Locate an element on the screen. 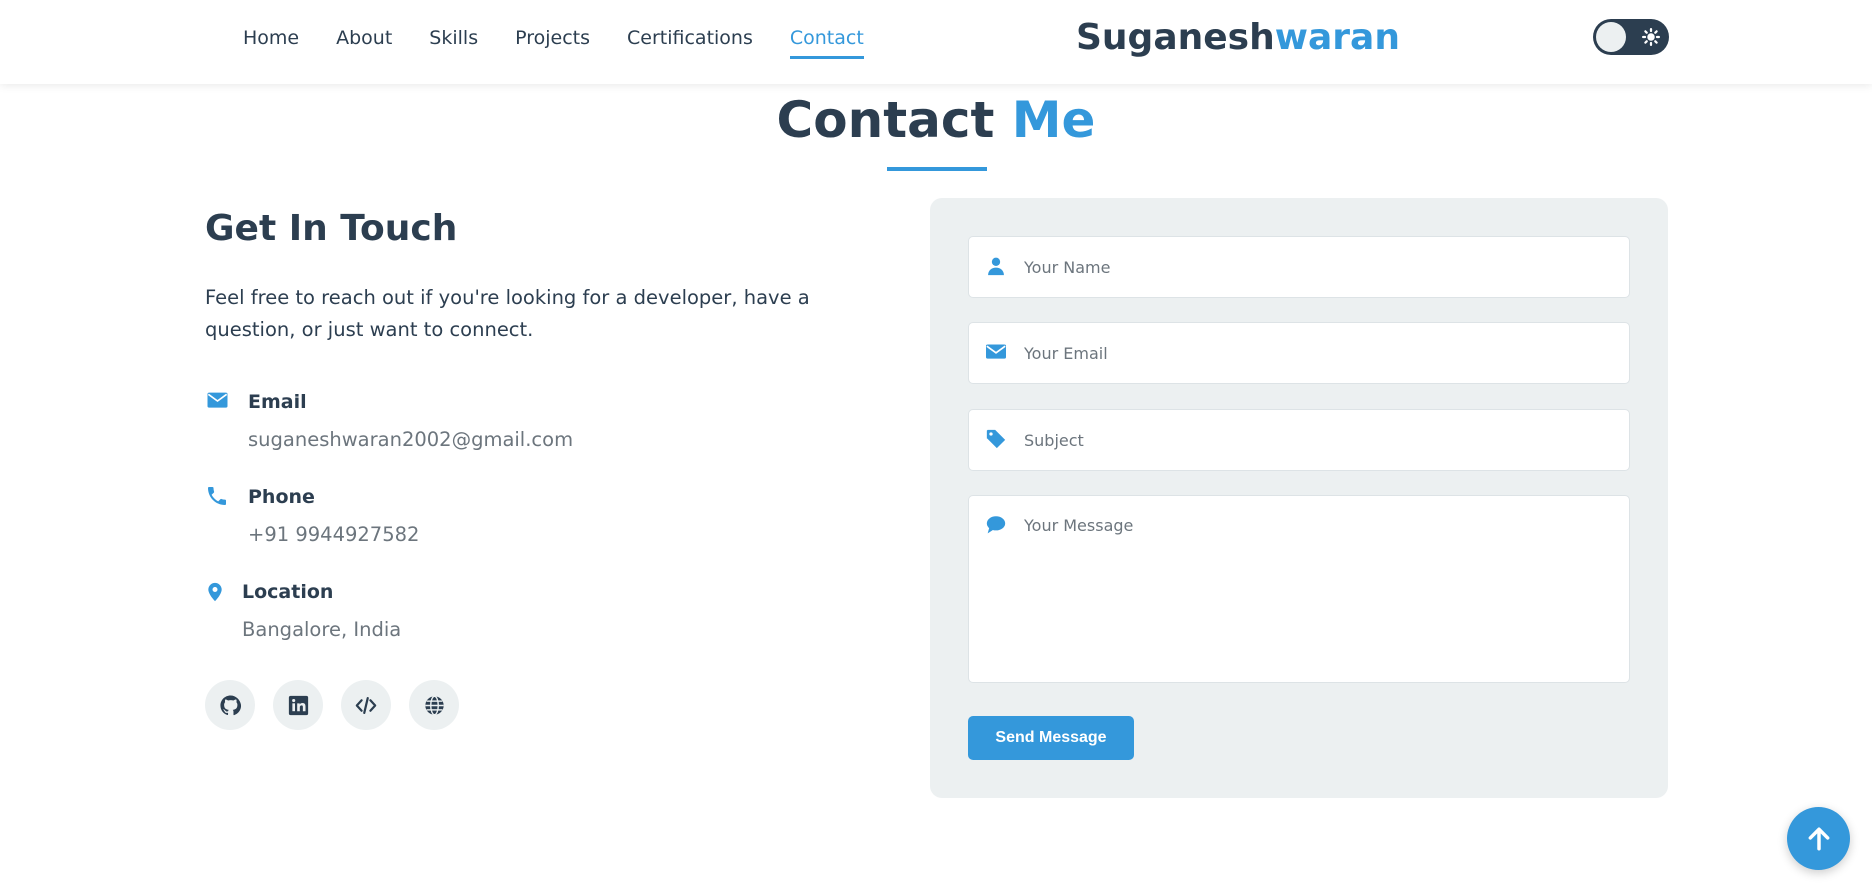 The height and width of the screenshot is (893, 1872). phone-icon is located at coordinates (217, 496).